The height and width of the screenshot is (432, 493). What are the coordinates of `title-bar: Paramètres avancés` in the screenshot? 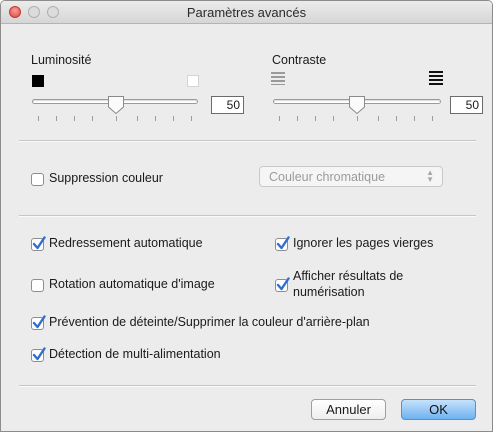 It's located at (246, 12).